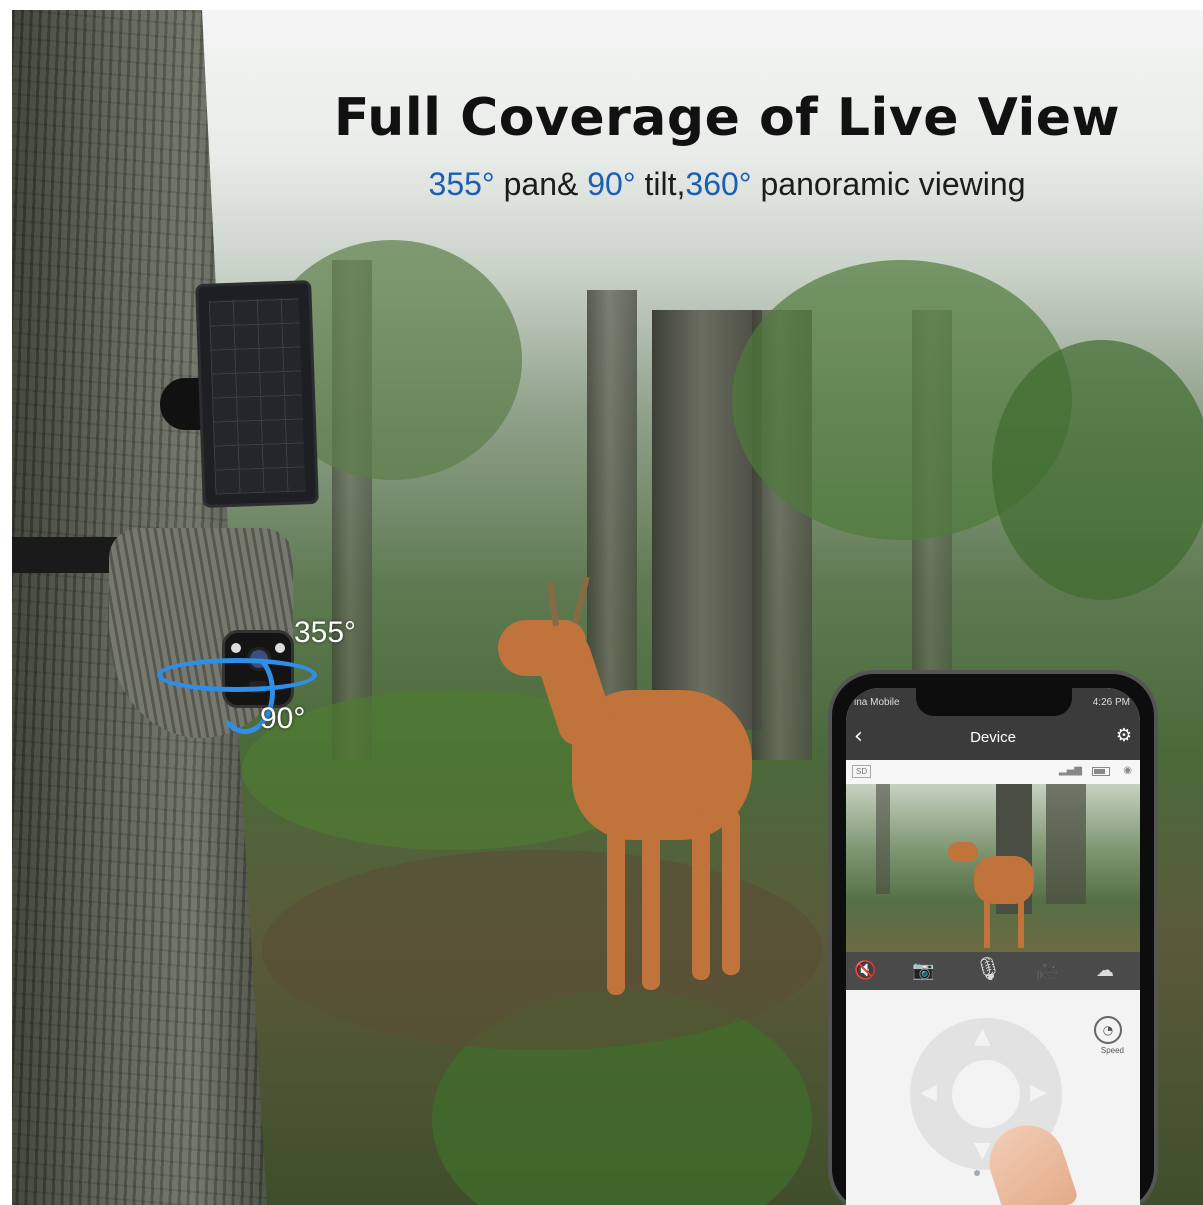  Describe the element at coordinates (988, 969) in the screenshot. I see `microphone-icon: 🎙` at that location.